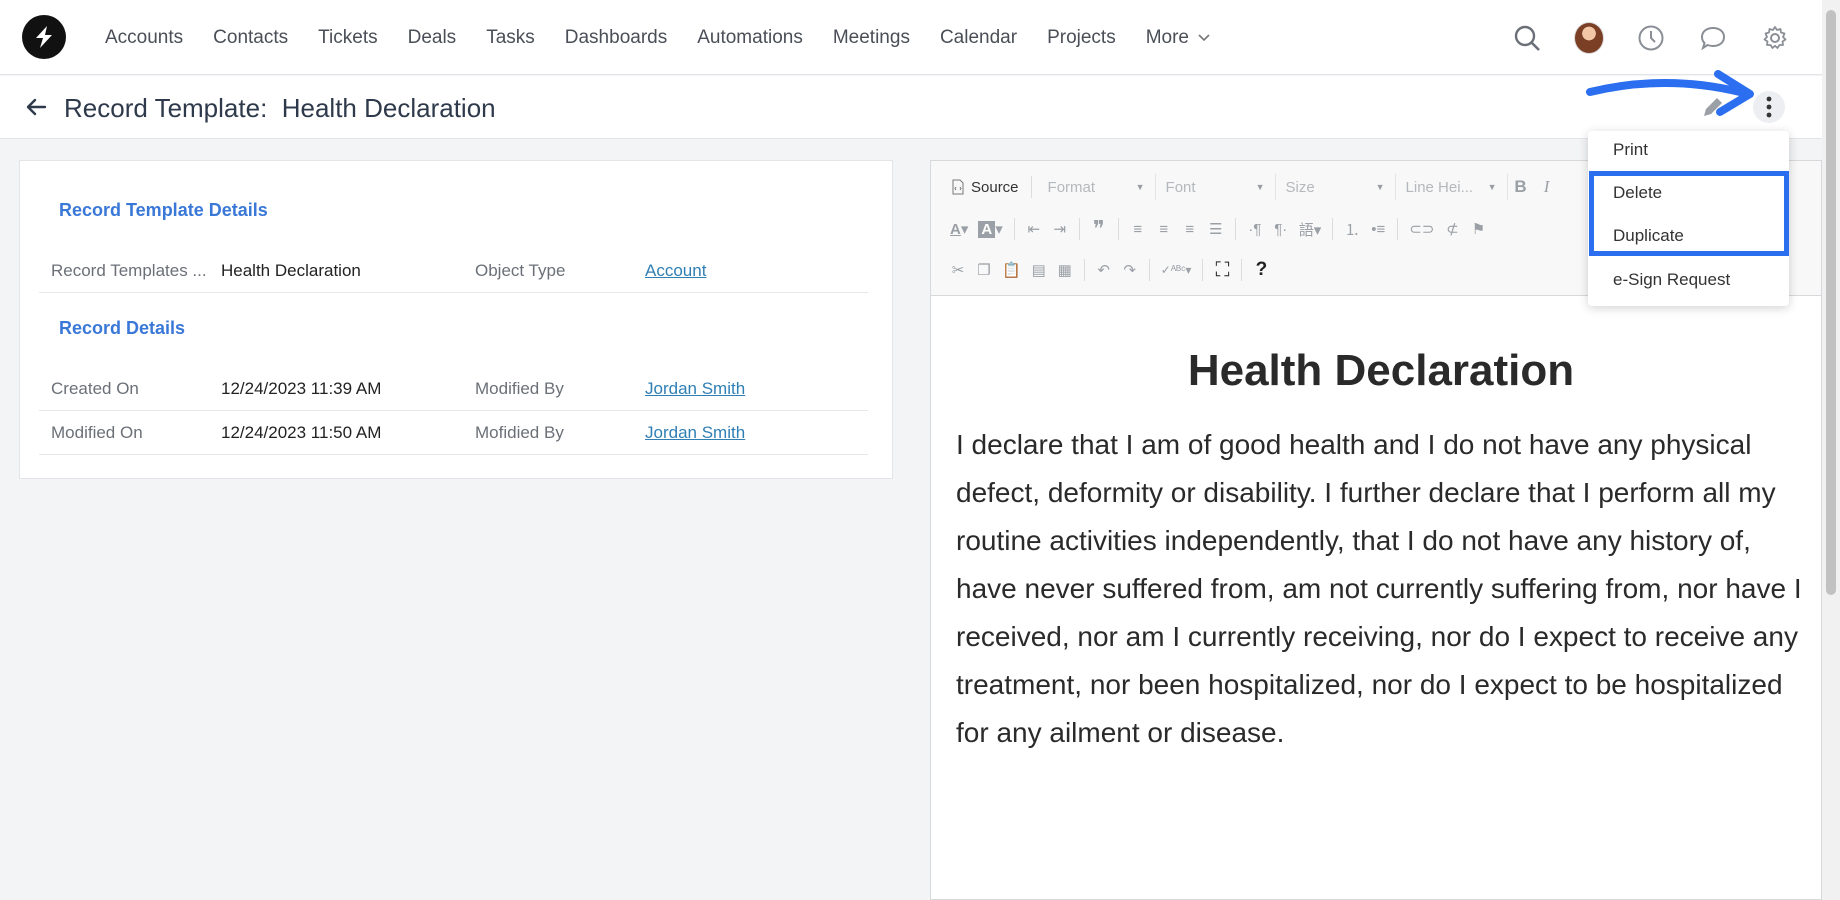 The width and height of the screenshot is (1840, 900). Describe the element at coordinates (1310, 229) in the screenshot. I see `language-icon: 語▾` at that location.